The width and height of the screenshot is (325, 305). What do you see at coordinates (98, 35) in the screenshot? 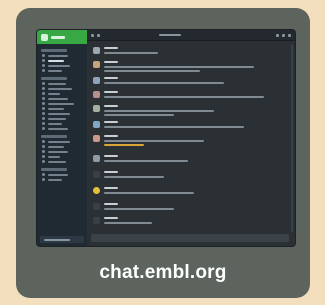
I see `star-icon` at bounding box center [98, 35].